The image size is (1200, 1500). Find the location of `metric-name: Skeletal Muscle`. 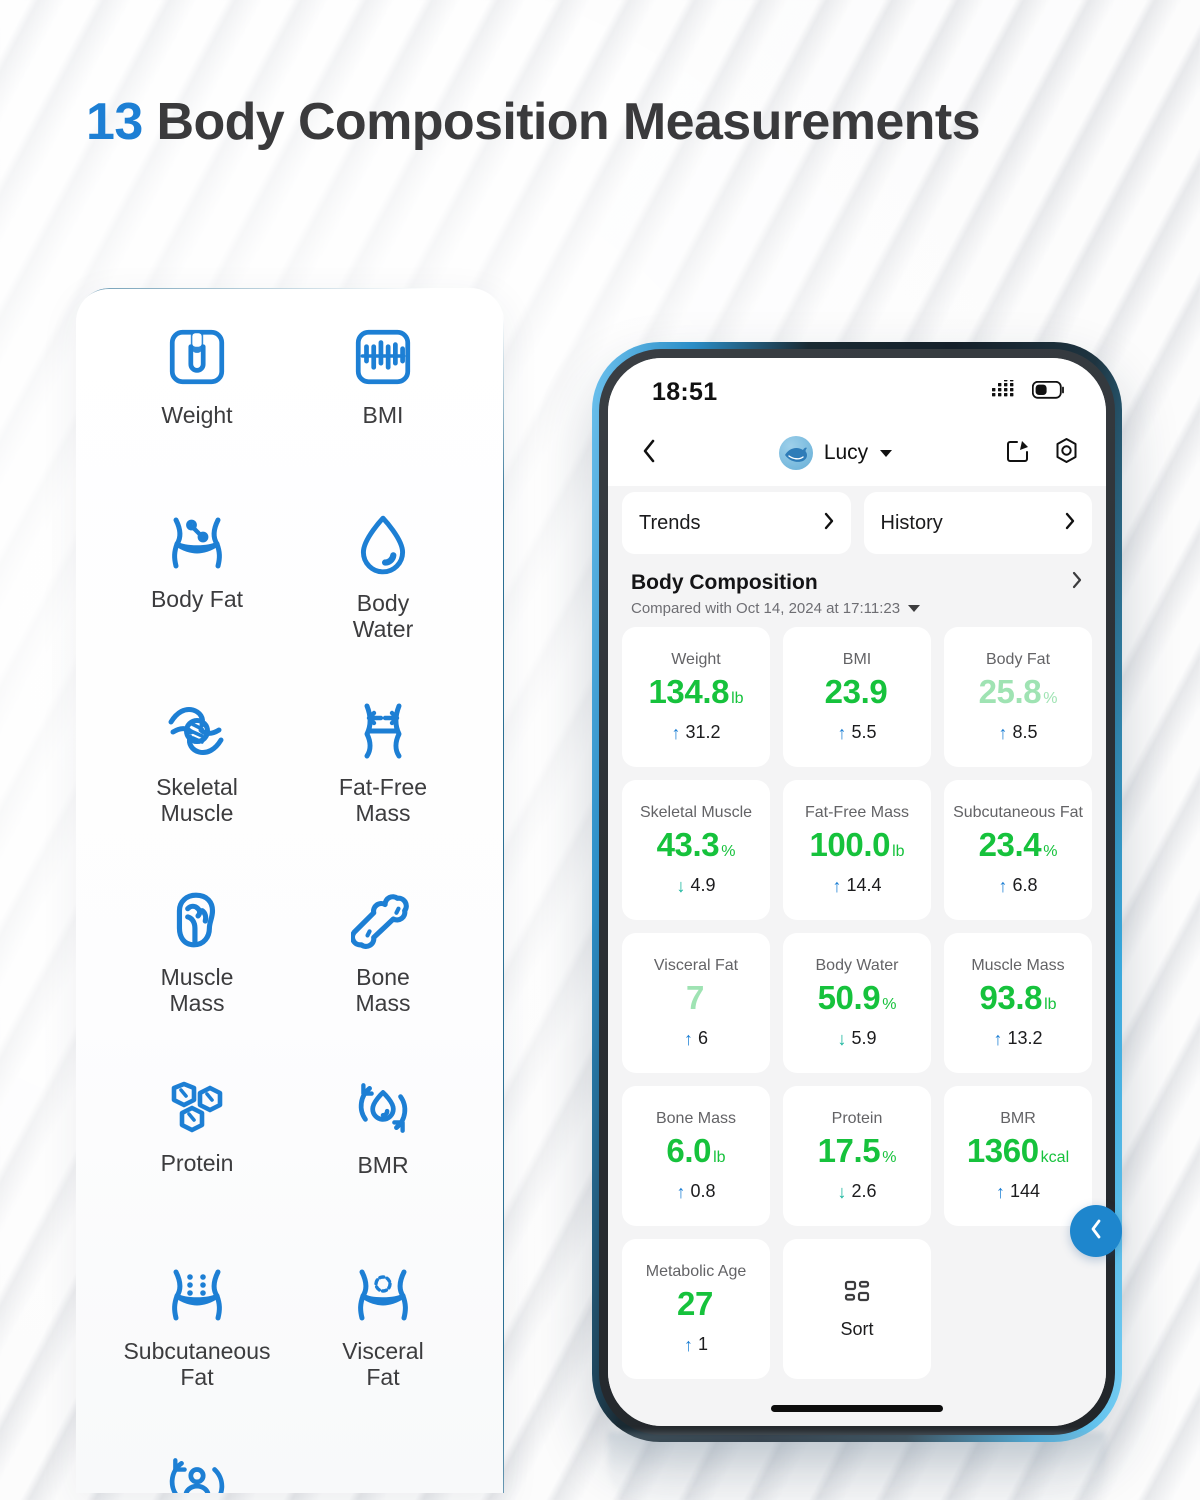

metric-name: Skeletal Muscle is located at coordinates (696, 812).